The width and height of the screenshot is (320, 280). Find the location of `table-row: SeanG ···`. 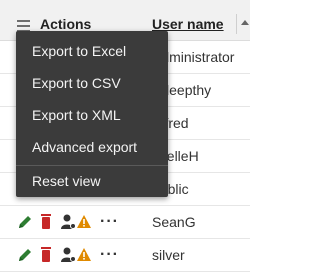

table-row: SeanG ··· is located at coordinates (125, 222).